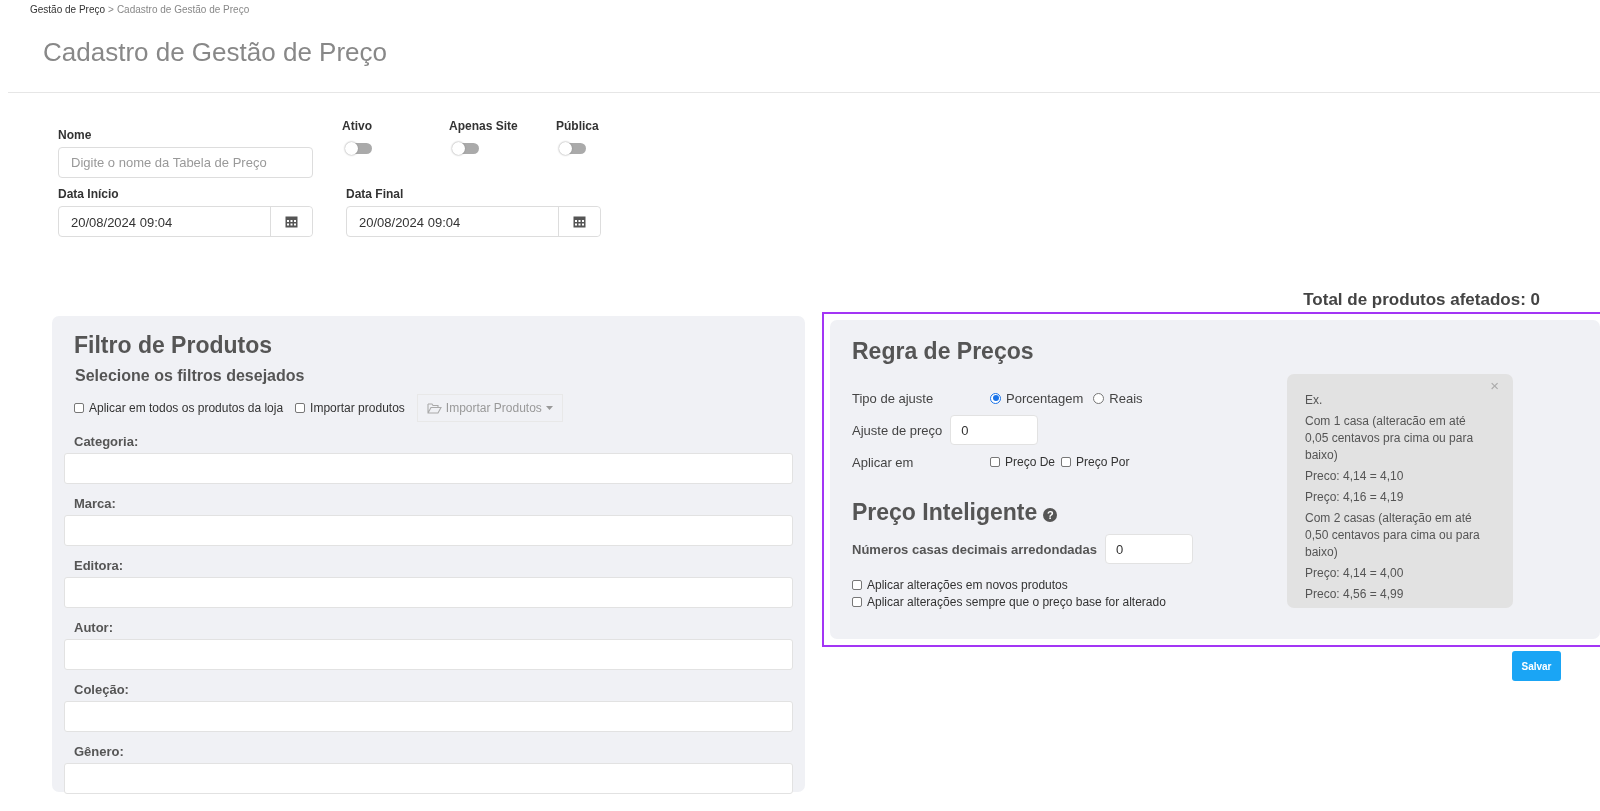 The height and width of the screenshot is (811, 1600). I want to click on toggle-label: Ativo, so click(357, 126).